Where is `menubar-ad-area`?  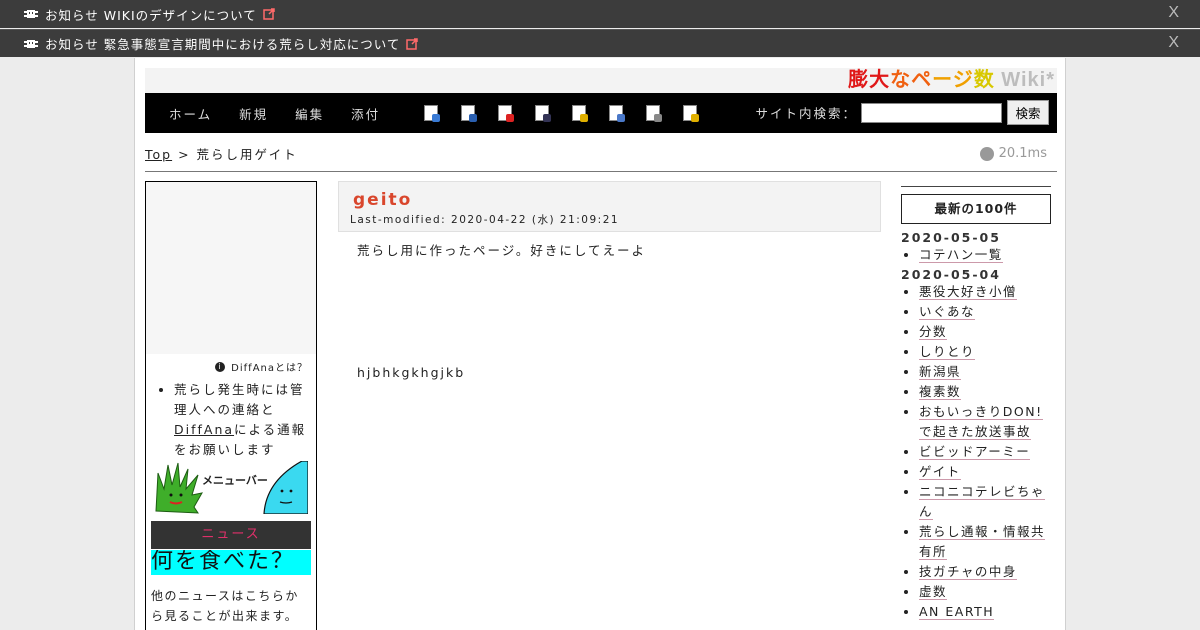
menubar-ad-area is located at coordinates (231, 268).